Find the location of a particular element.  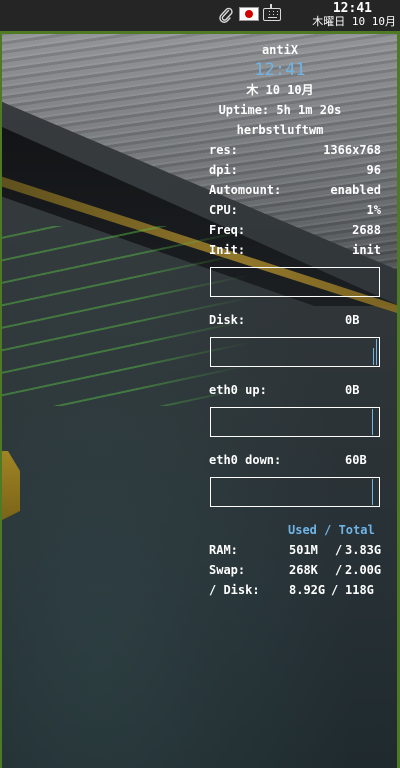

disk-row: Disk: 0B is located at coordinates (295, 320).